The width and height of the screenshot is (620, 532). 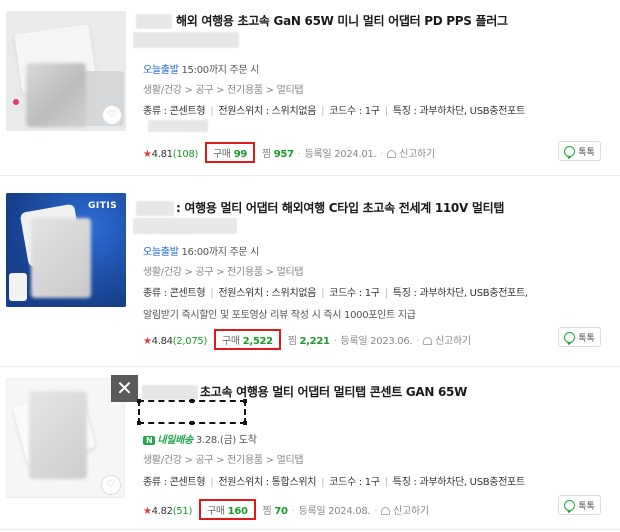 I want to click on delivery-time: 16:00까지 주문 시, so click(x=220, y=252).